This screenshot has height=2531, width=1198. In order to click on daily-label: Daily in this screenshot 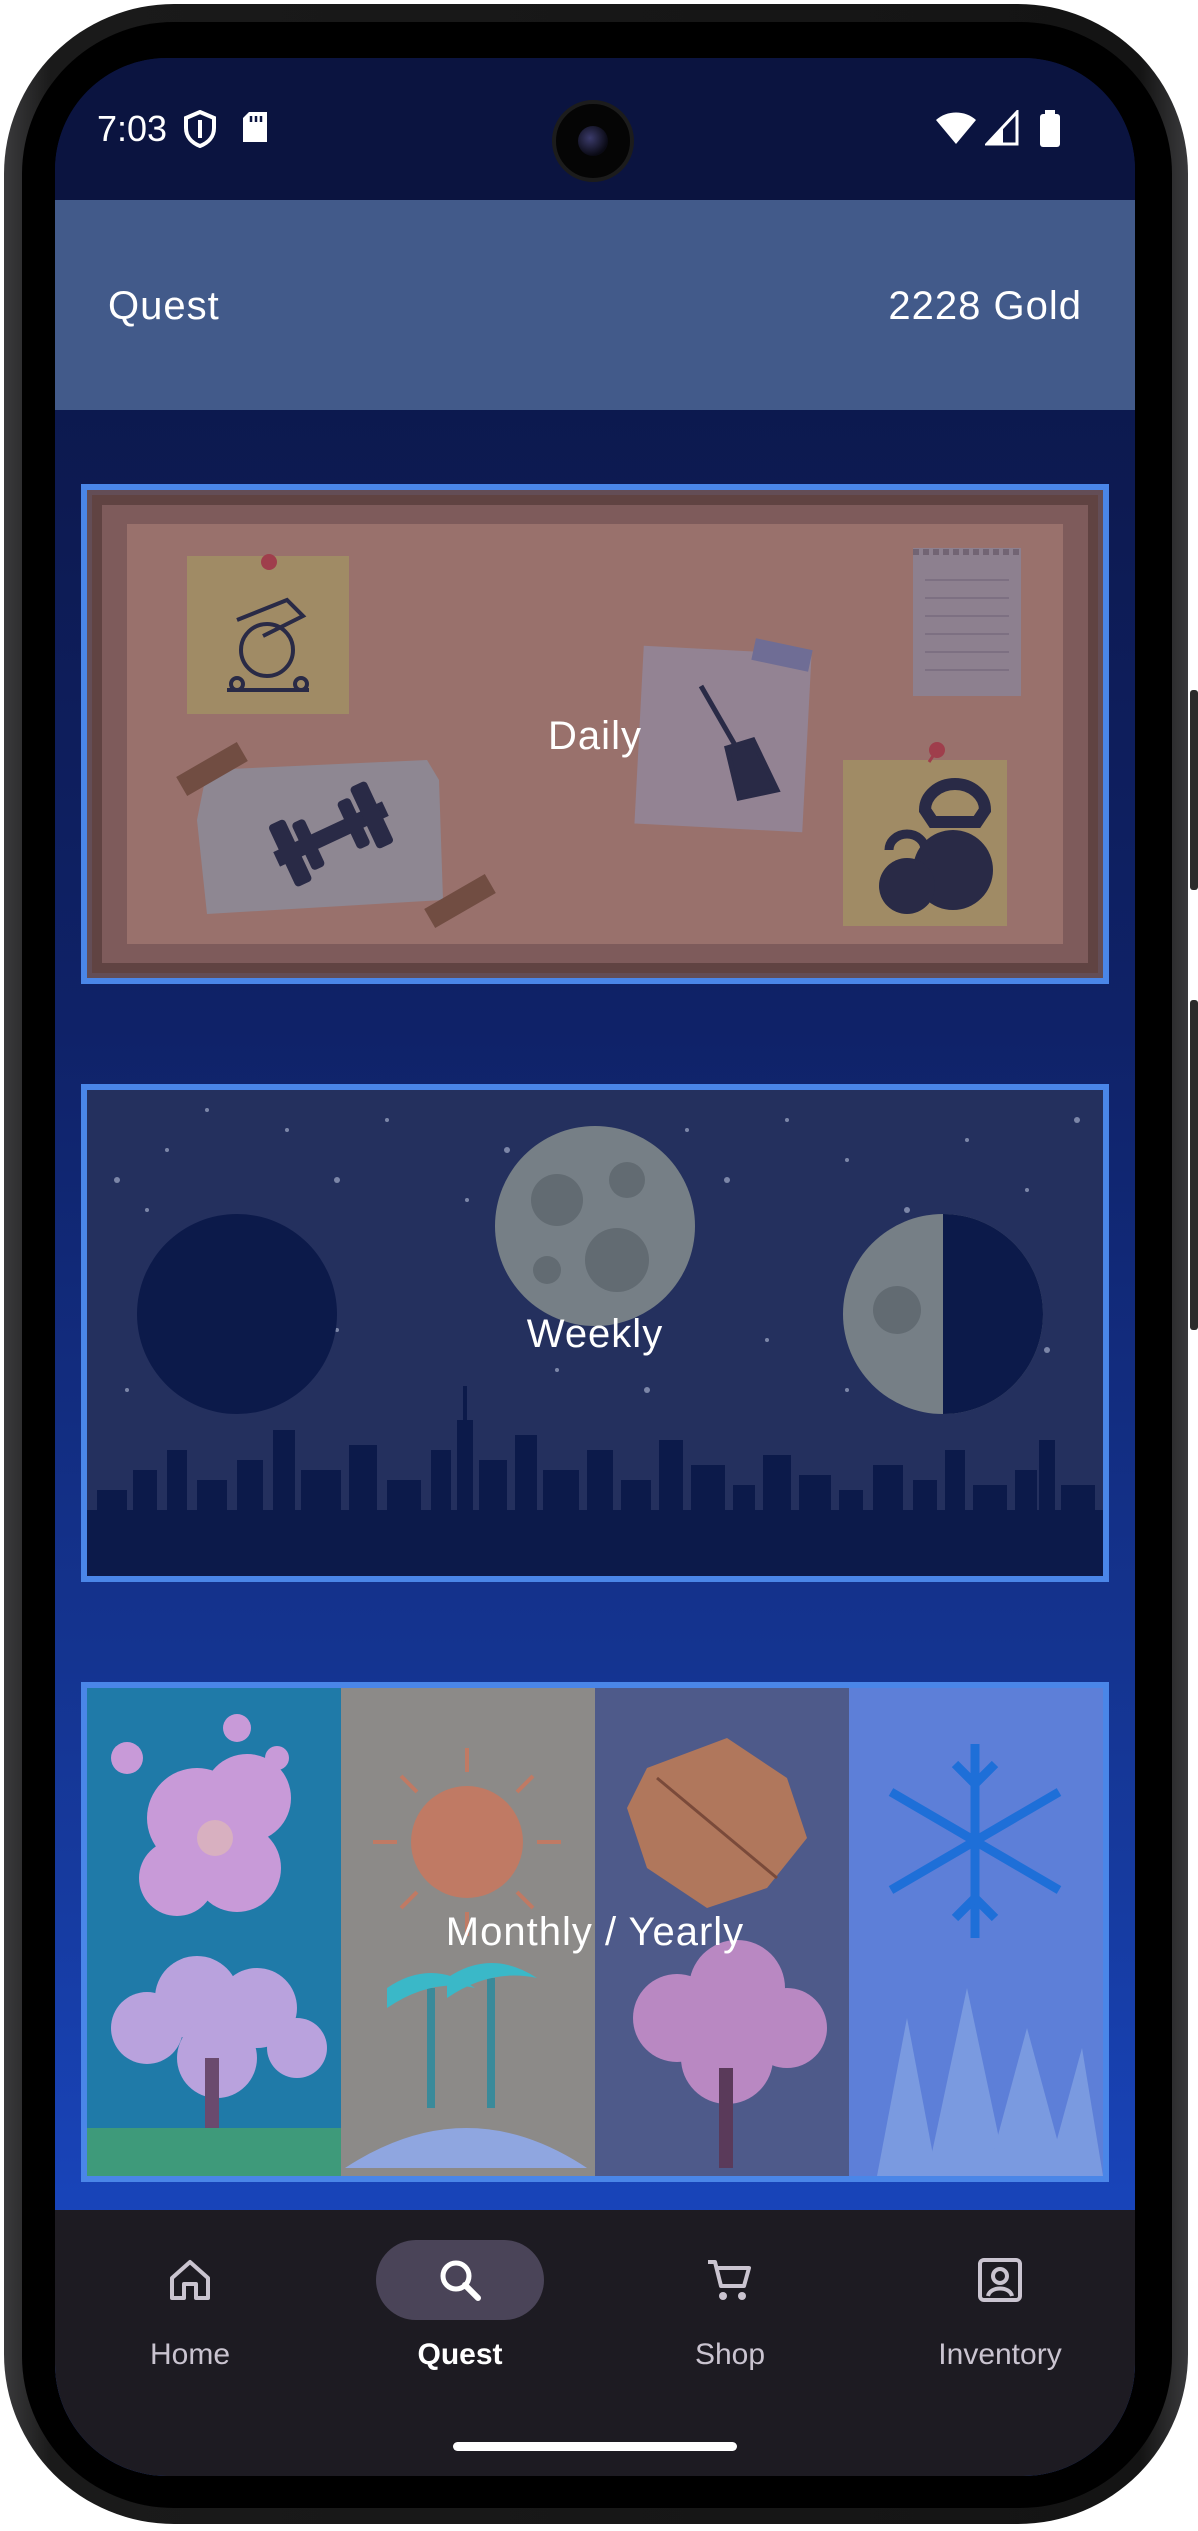, I will do `click(595, 736)`.